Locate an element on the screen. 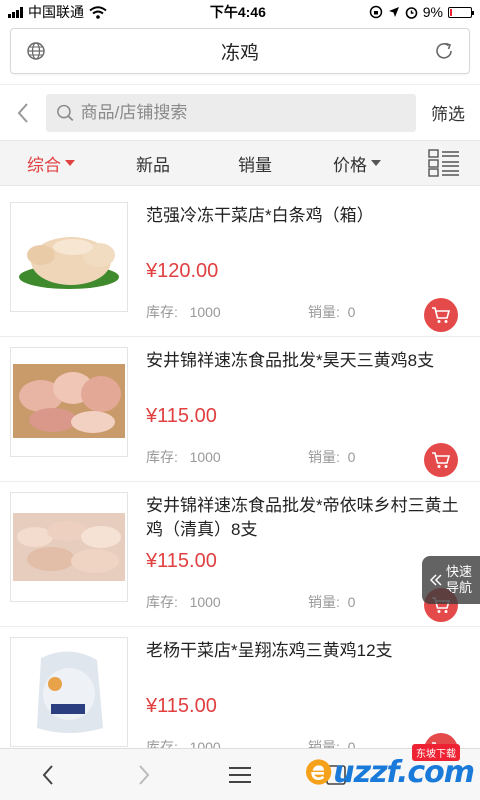 The image size is (480, 800). location-icon is located at coordinates (393, 12).